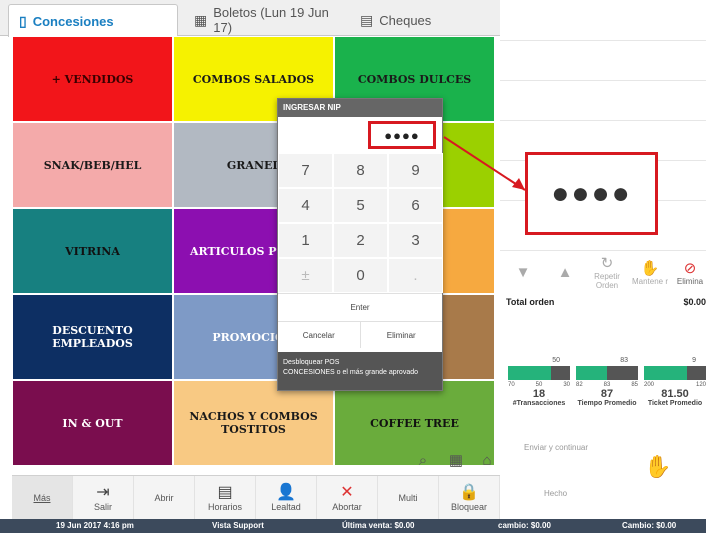 The height and width of the screenshot is (533, 706). I want to click on delete-order-button: ⊘ Elimina, so click(690, 272).